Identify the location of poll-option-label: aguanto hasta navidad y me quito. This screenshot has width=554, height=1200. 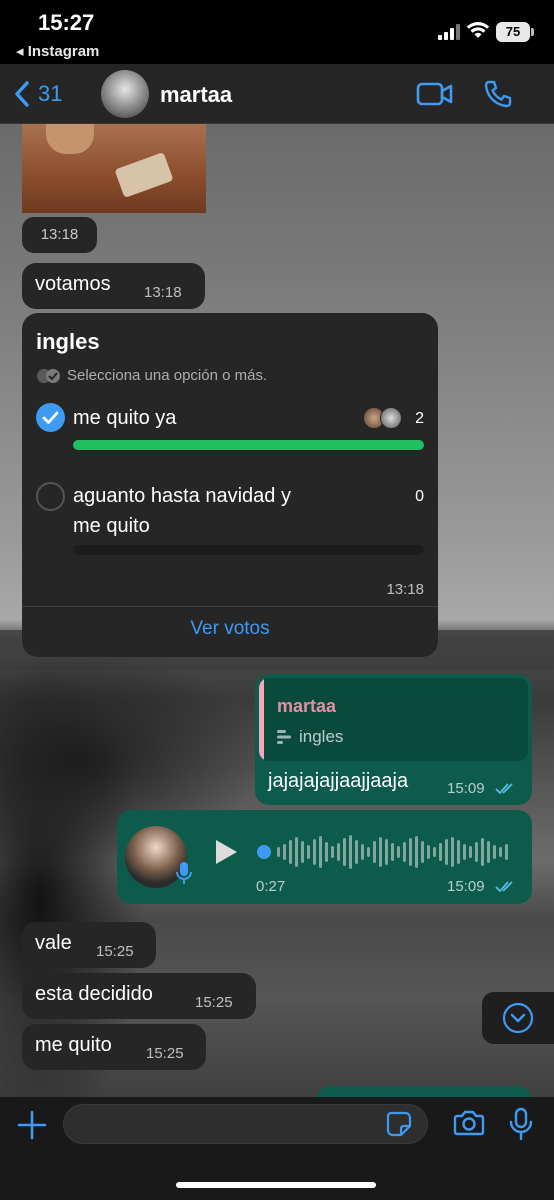
(182, 511).